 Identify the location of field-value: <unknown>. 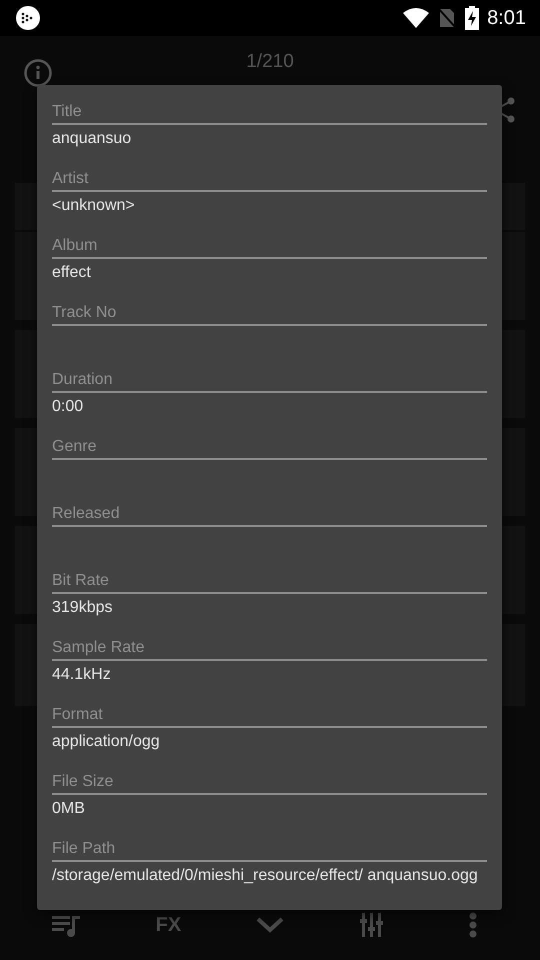
(93, 205).